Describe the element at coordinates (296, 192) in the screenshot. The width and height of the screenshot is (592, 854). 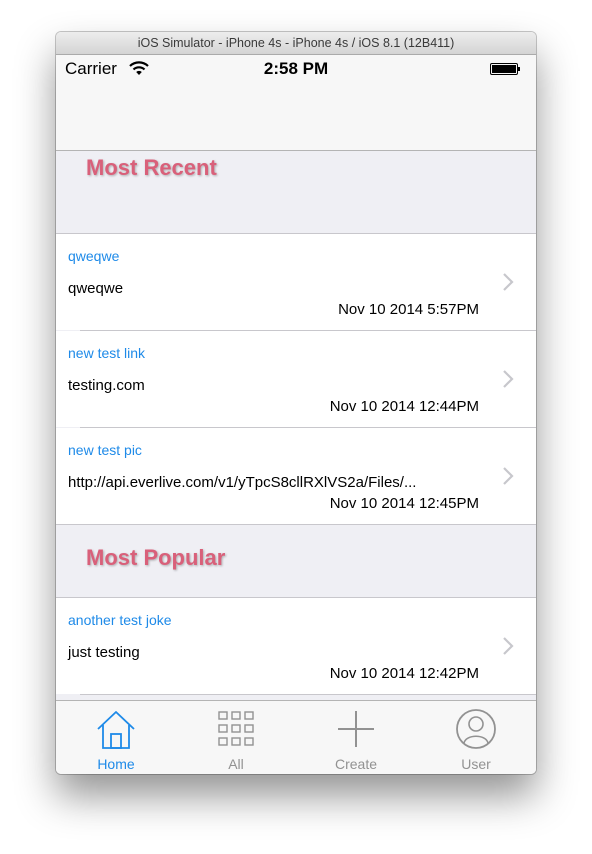
I see `section-header-most-recent: Most Recent` at that location.